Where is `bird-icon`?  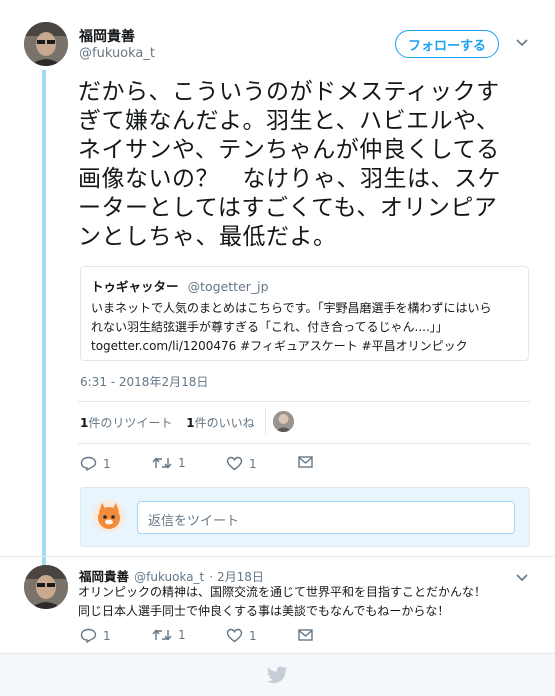
bird-icon is located at coordinates (277, 677).